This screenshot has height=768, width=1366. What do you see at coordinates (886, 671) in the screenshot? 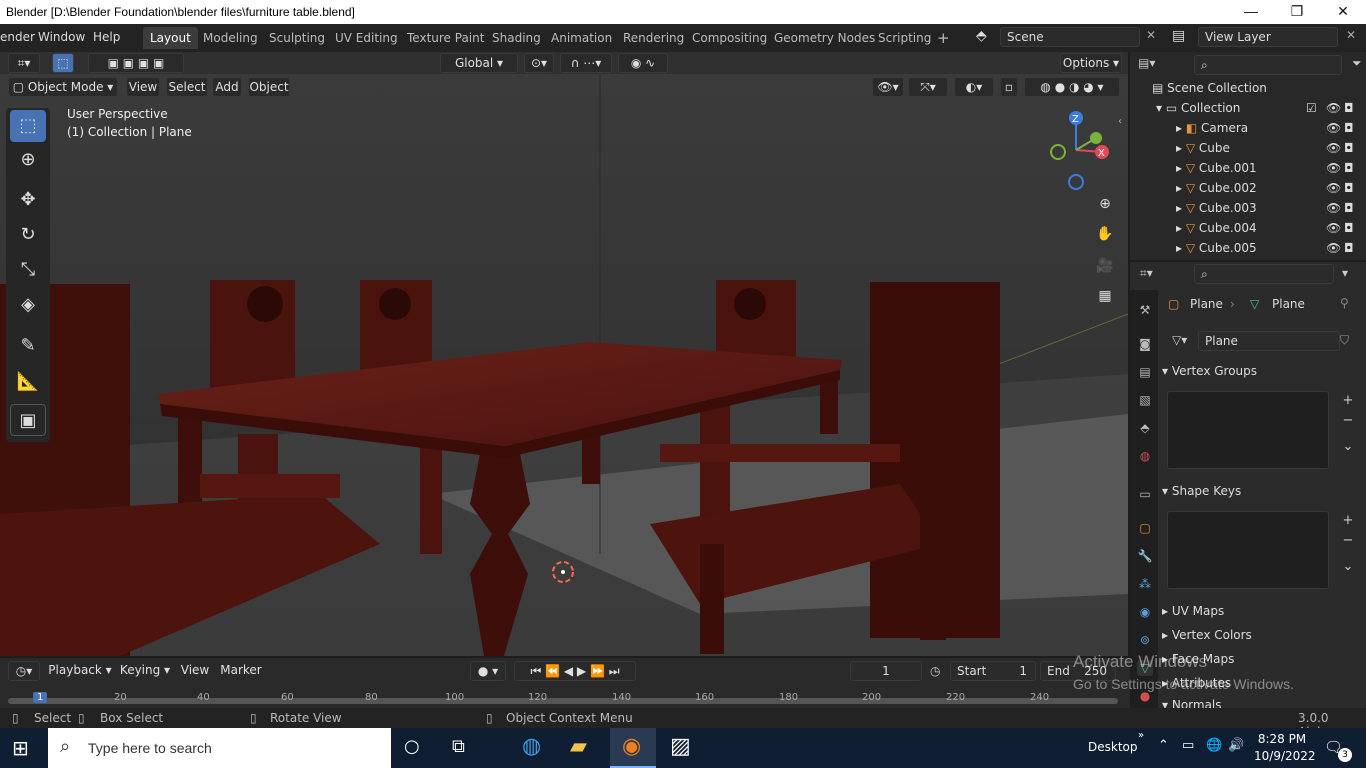
I see `current-frame-field: 1` at bounding box center [886, 671].